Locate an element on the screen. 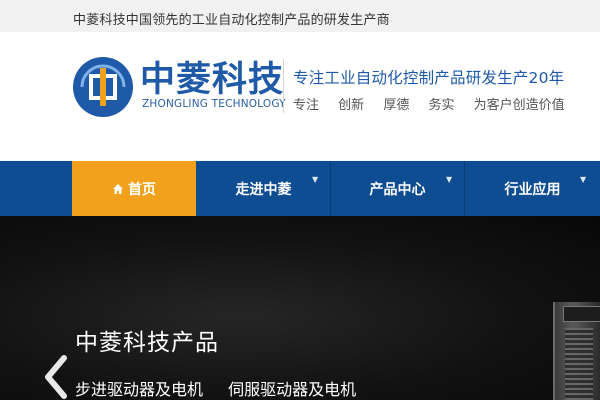  product-image is located at coordinates (576, 351).